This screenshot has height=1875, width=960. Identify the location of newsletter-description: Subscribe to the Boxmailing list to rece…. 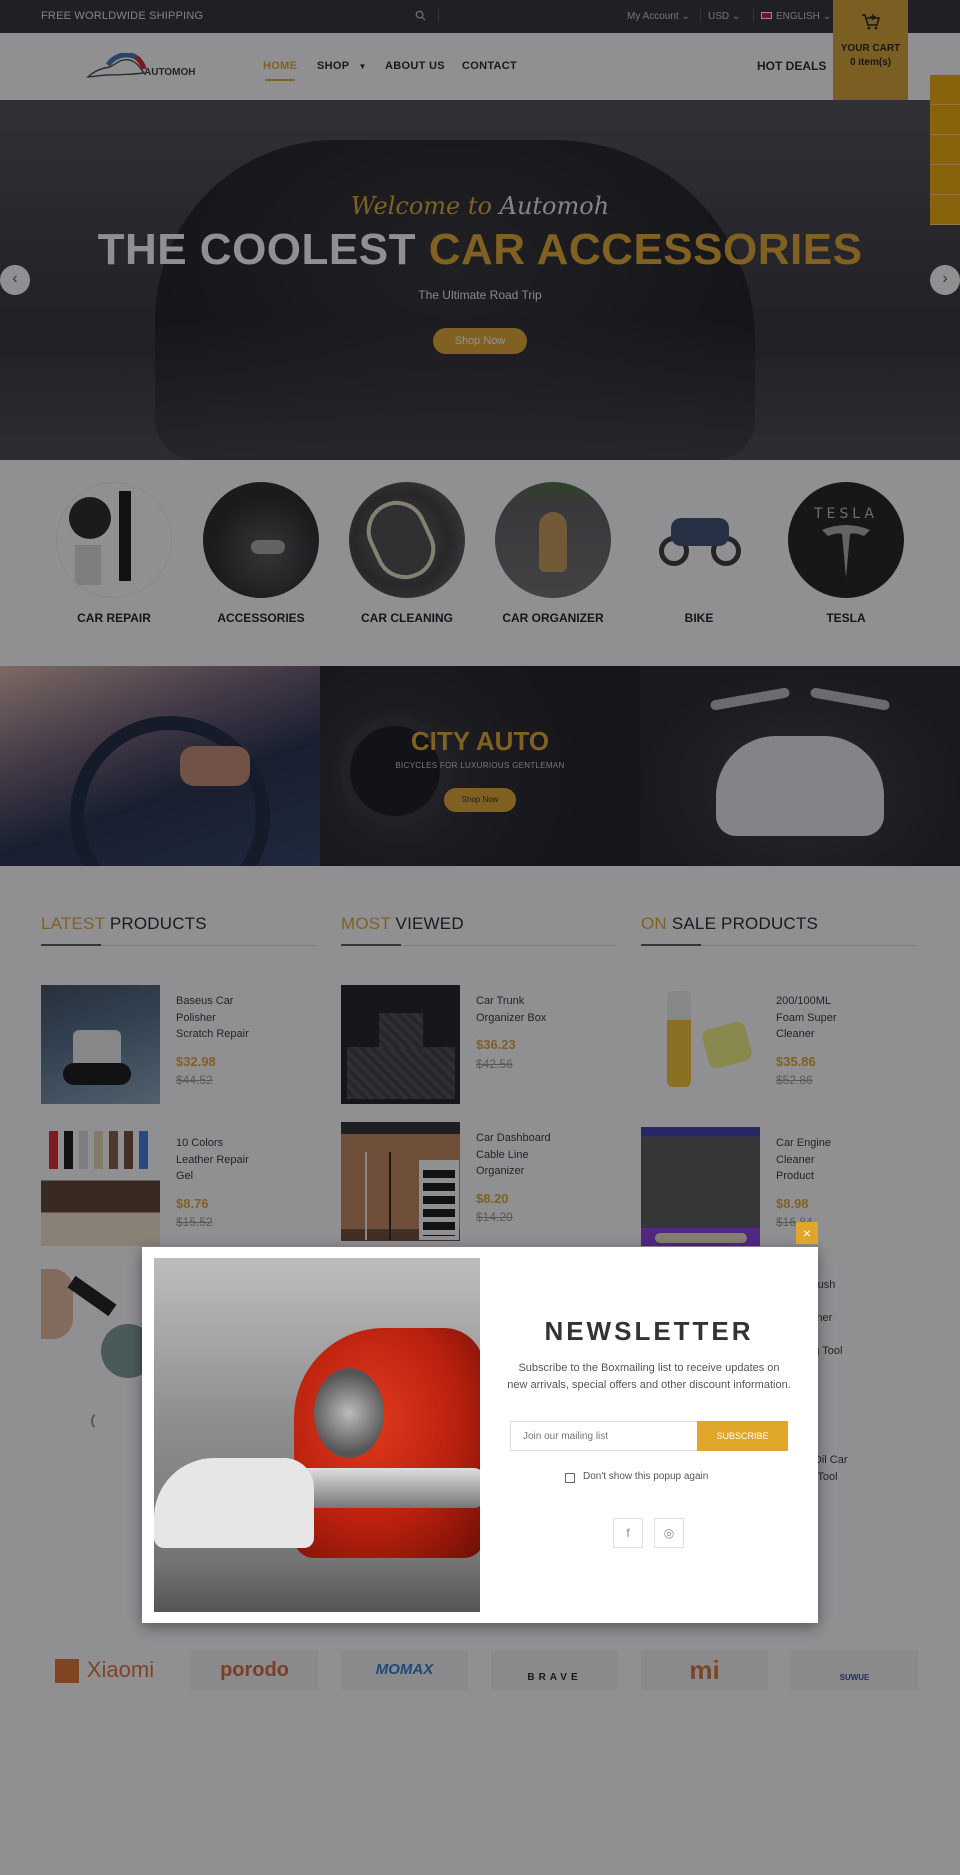
(649, 1376).